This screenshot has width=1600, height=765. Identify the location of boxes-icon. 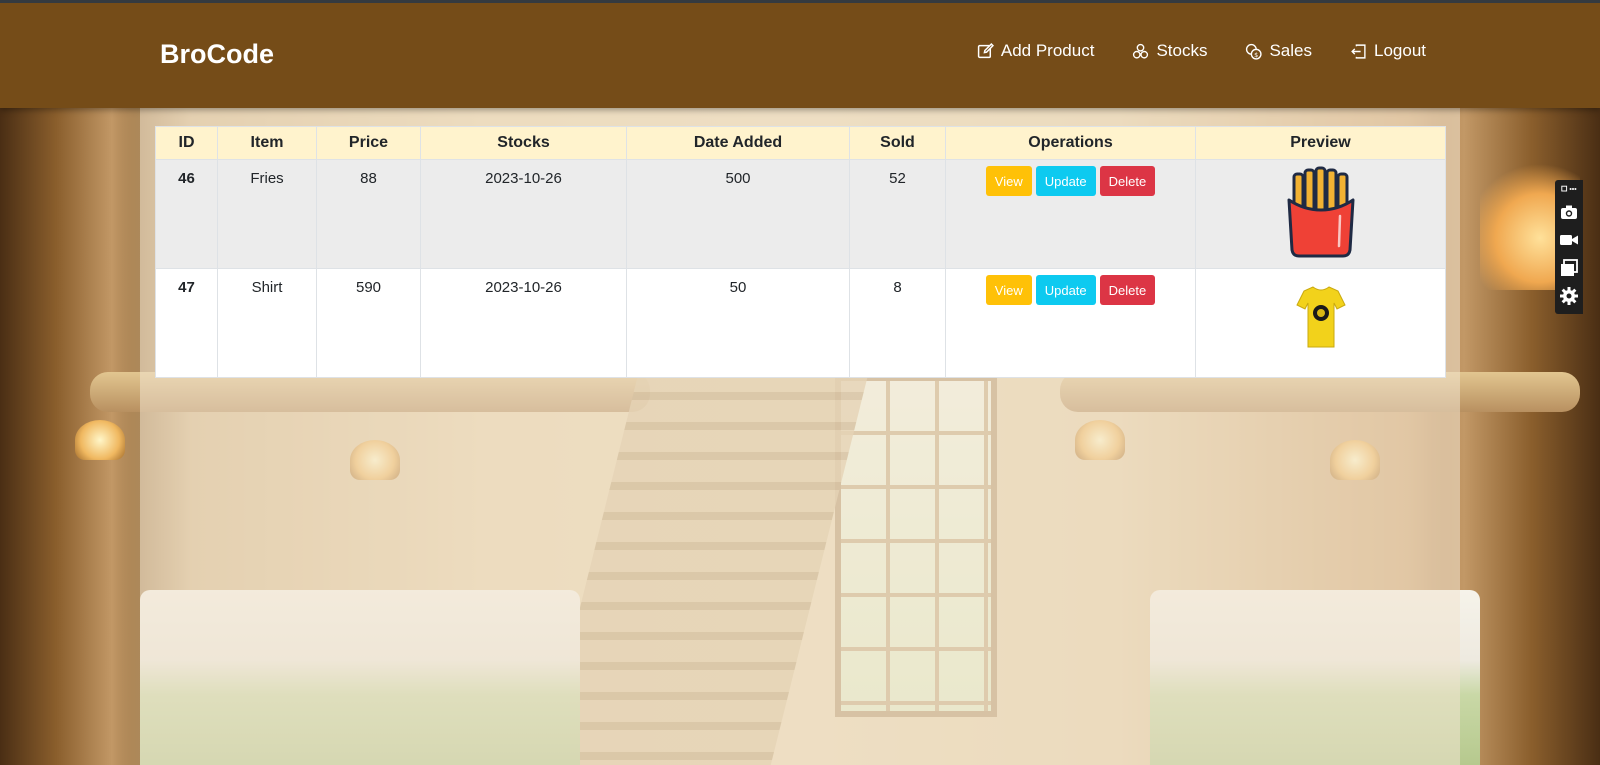
(1141, 51).